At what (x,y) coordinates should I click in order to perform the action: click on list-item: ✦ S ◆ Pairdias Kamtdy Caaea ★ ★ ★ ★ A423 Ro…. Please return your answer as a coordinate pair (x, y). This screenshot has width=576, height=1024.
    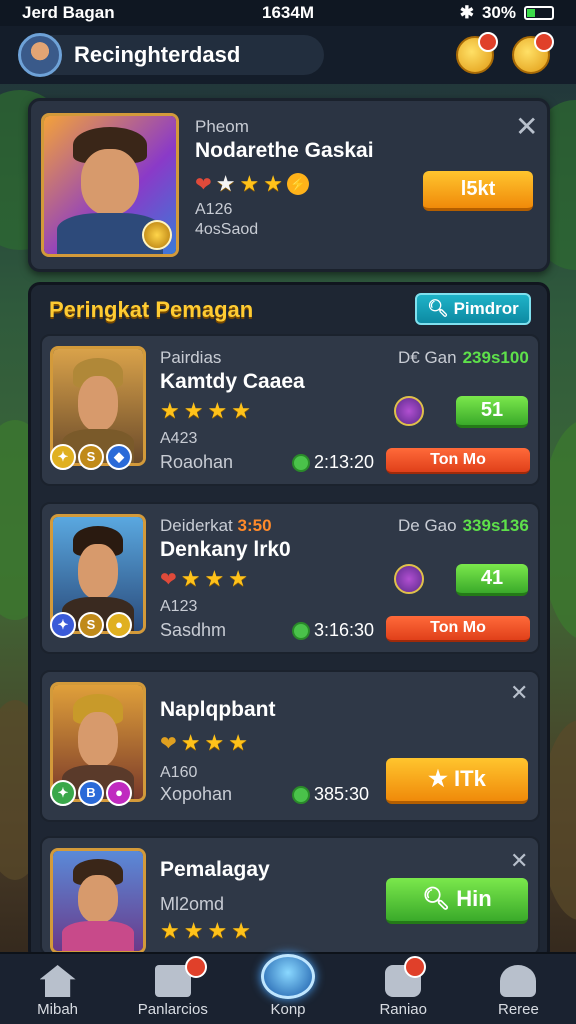
    Looking at the image, I should click on (290, 410).